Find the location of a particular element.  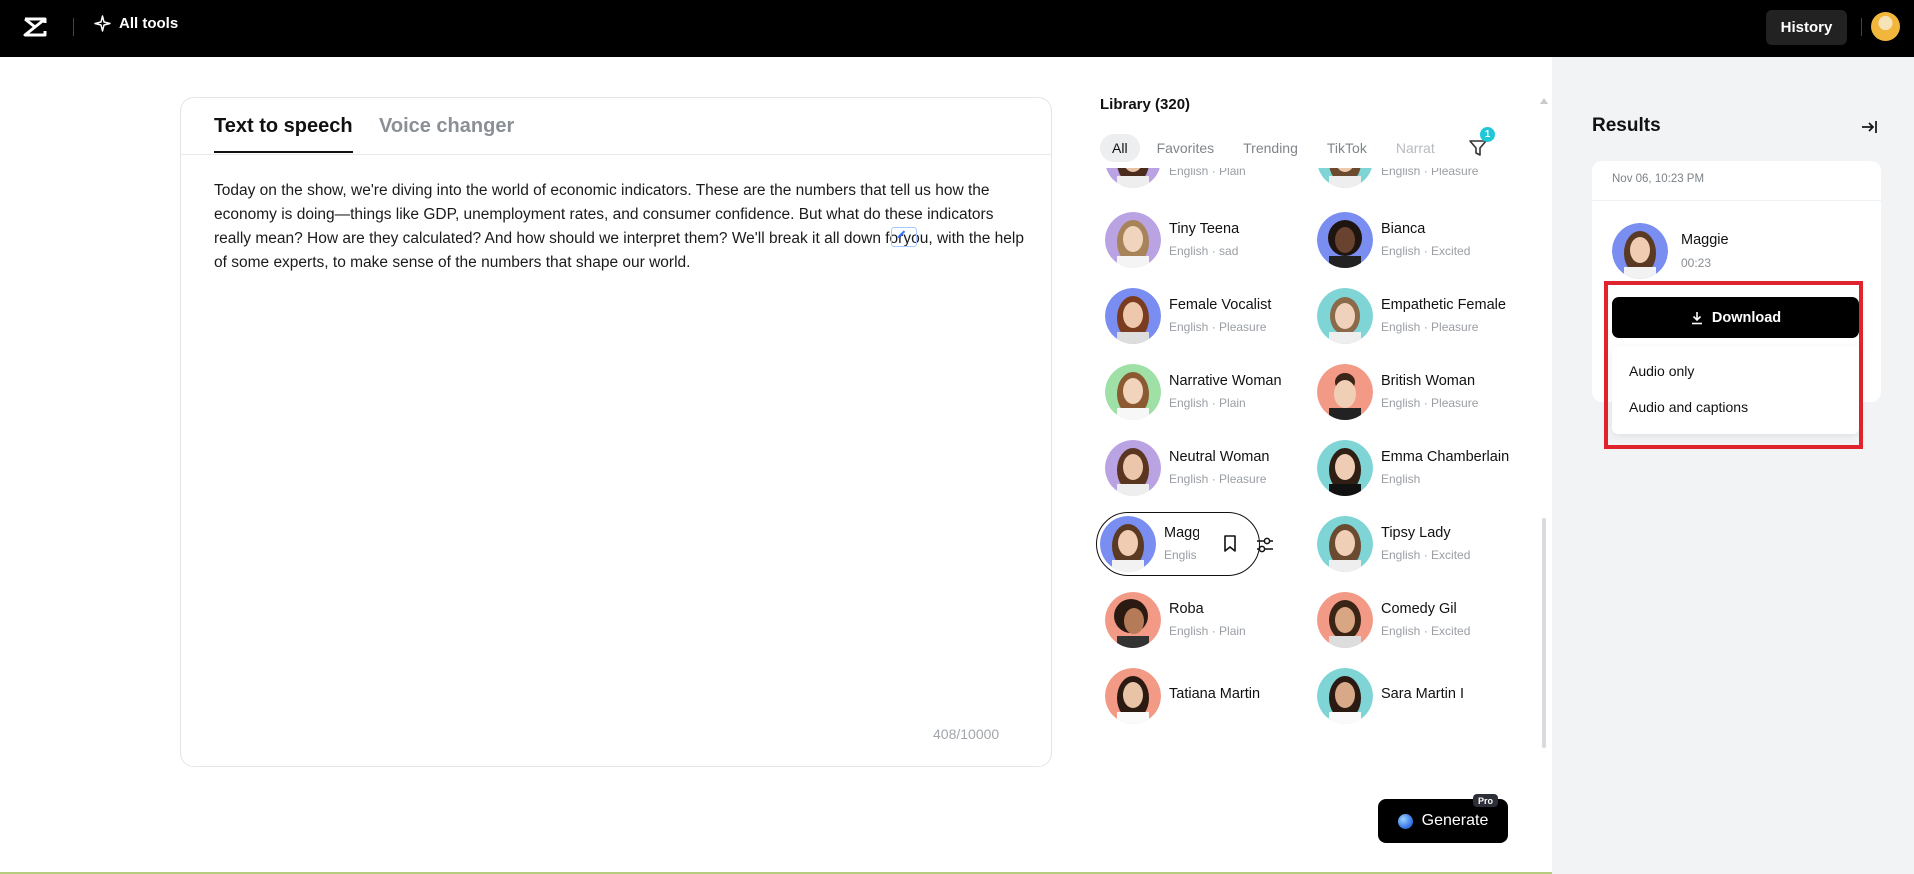

voice-item: English · Pleasure is located at coordinates (1414, 180).